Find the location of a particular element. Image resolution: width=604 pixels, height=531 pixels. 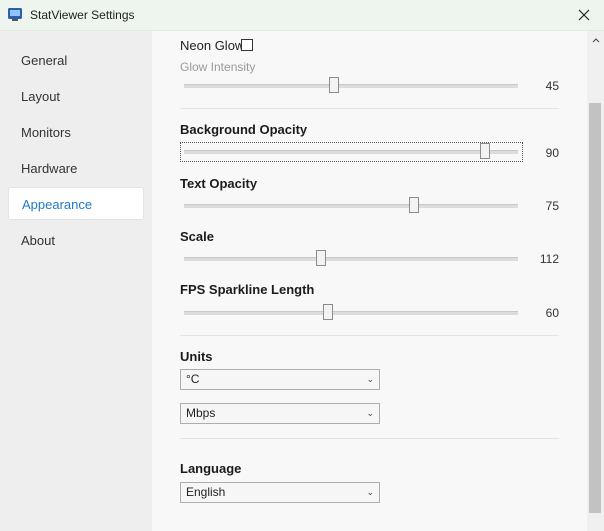

background-opacity-value: 90 is located at coordinates (552, 153).